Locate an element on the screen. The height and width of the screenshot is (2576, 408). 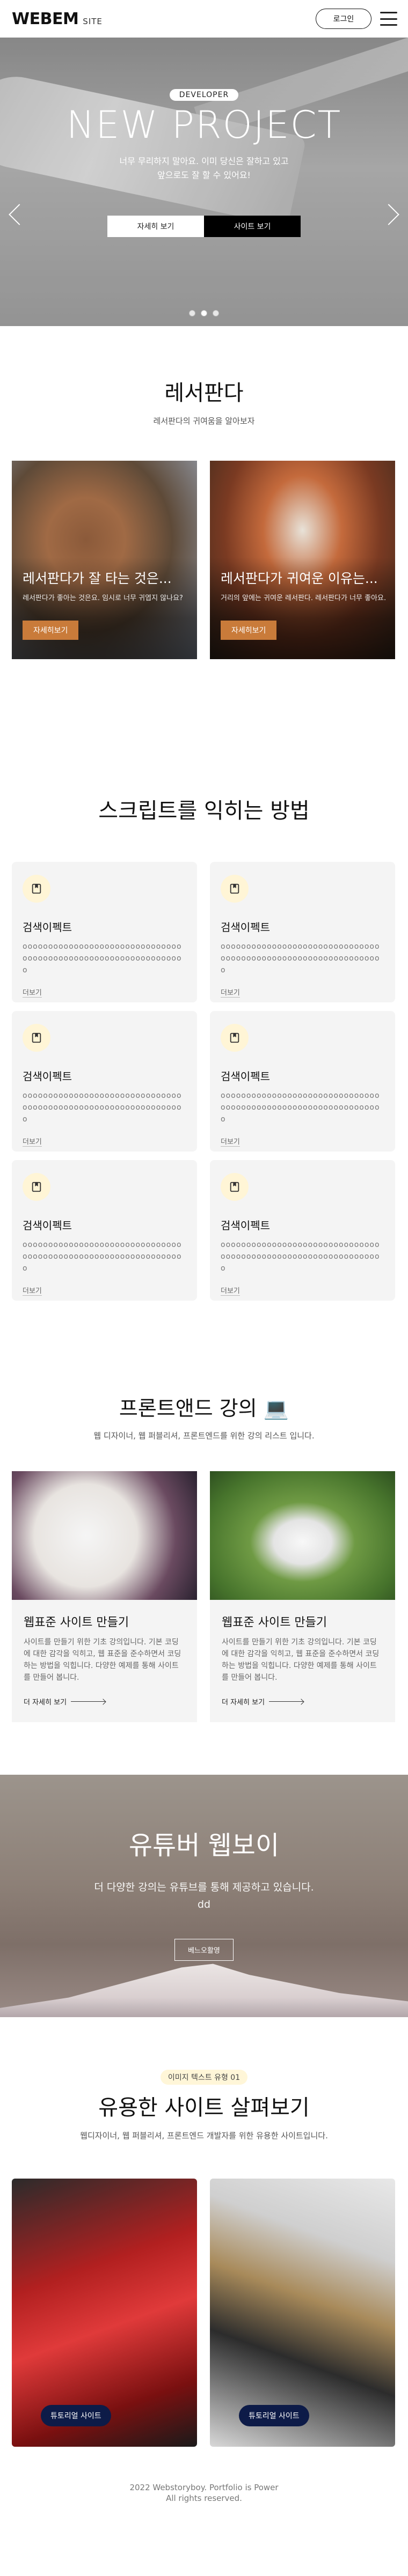
hero-site-button: 사이트 보기 is located at coordinates (253, 226).